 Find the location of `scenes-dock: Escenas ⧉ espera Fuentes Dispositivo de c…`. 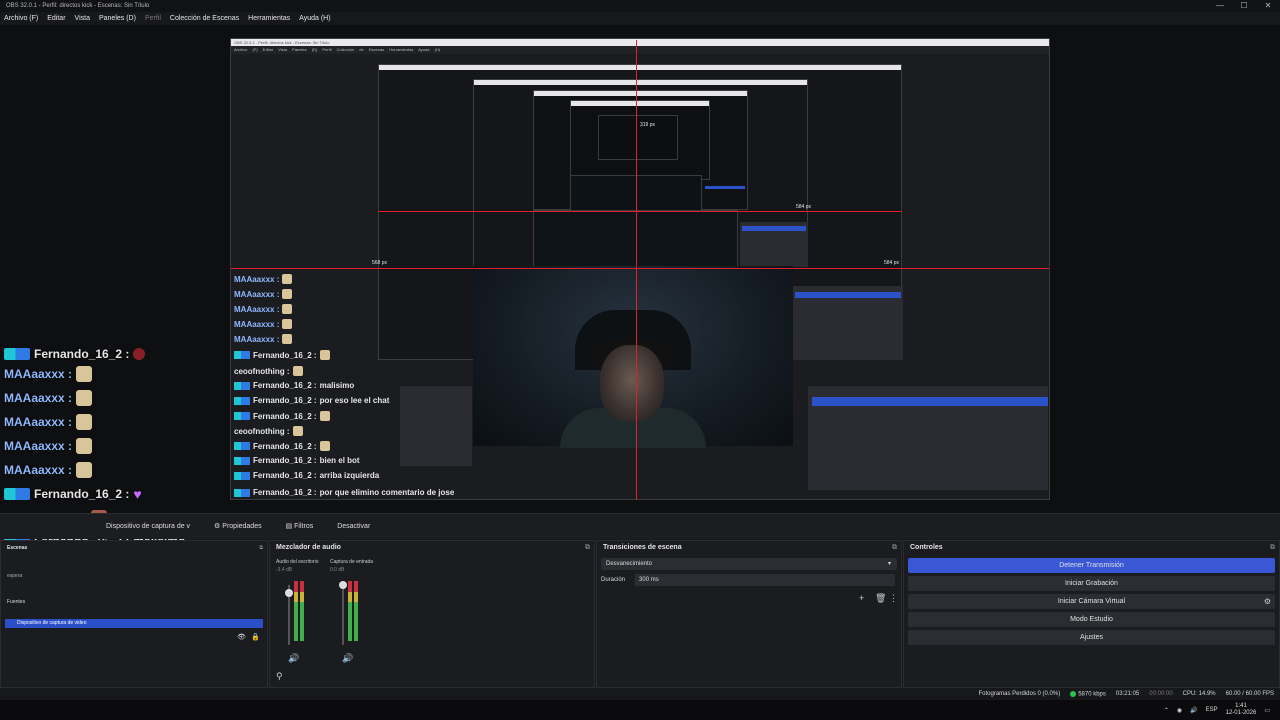

scenes-dock: Escenas ⧉ espera Fuentes Dispositivo de c… is located at coordinates (134, 614).